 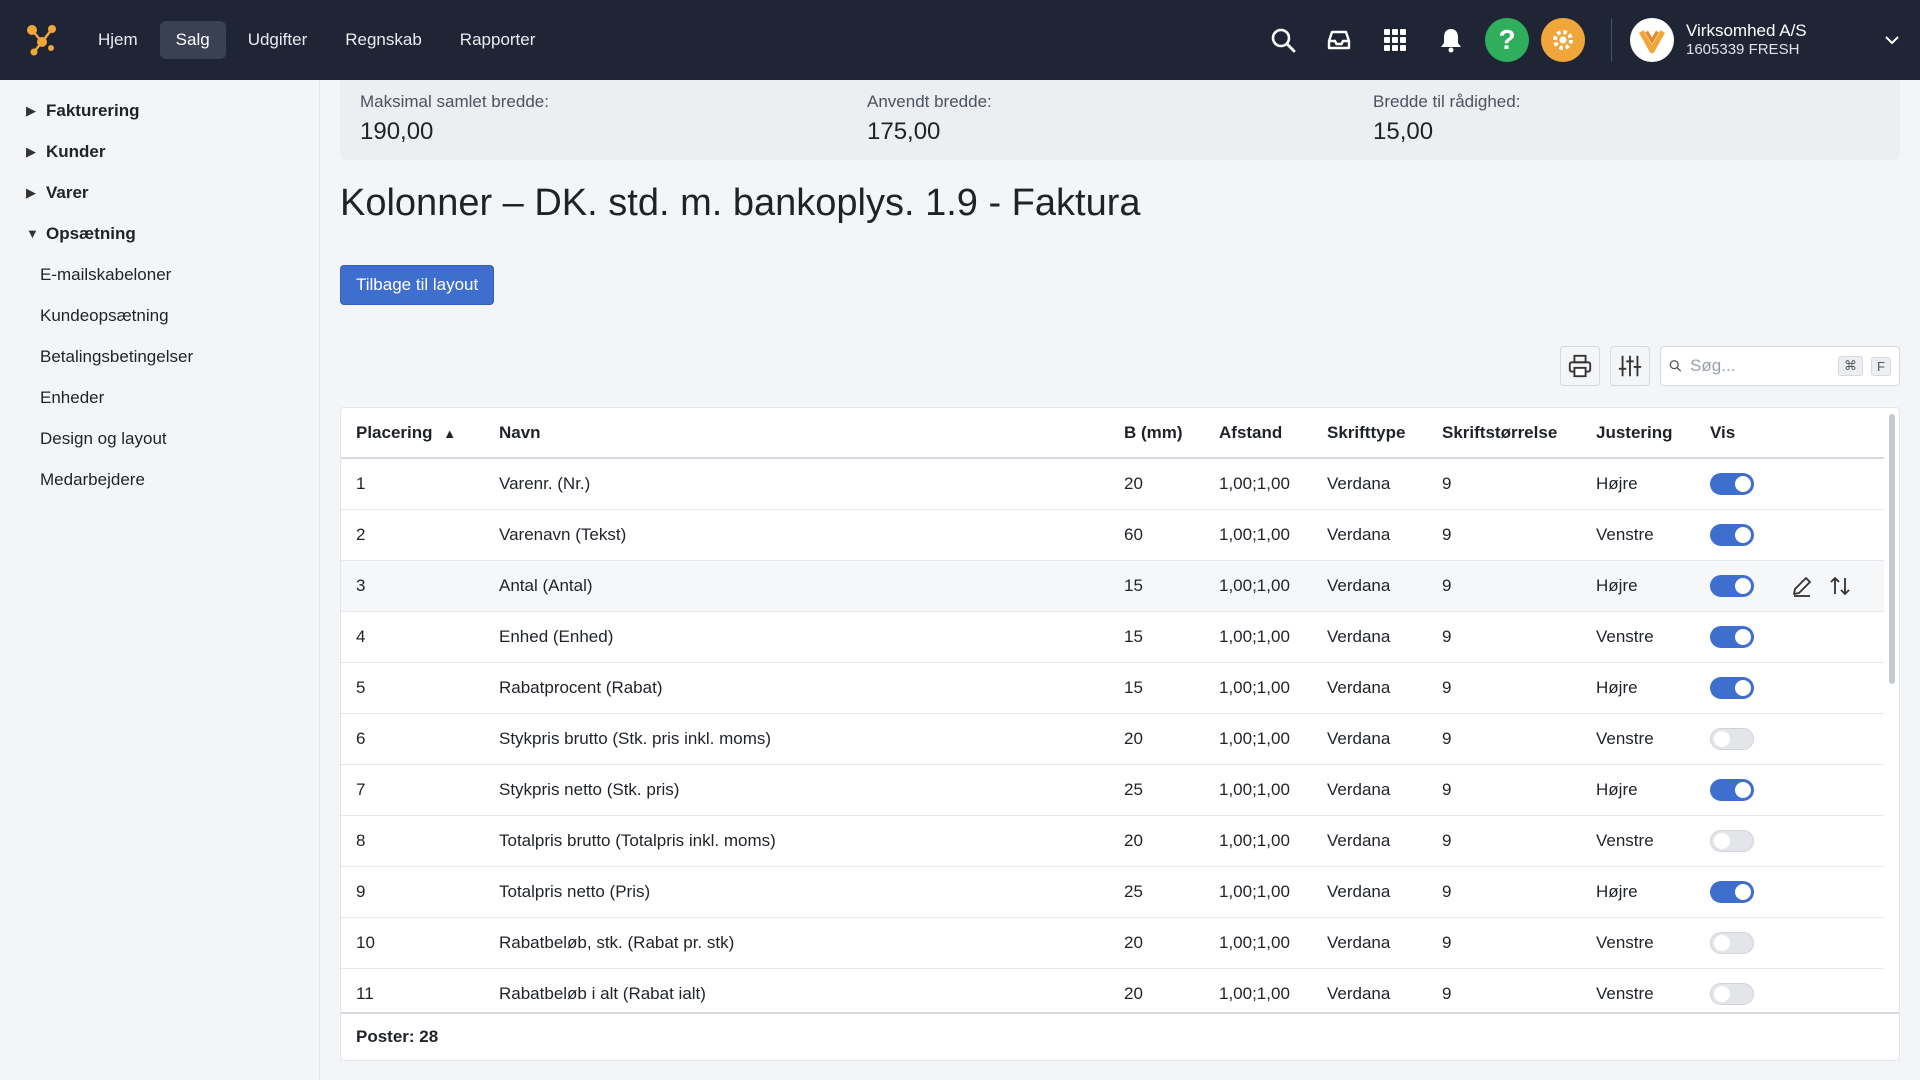 I want to click on nav-salg: Salg, so click(x=192, y=40).